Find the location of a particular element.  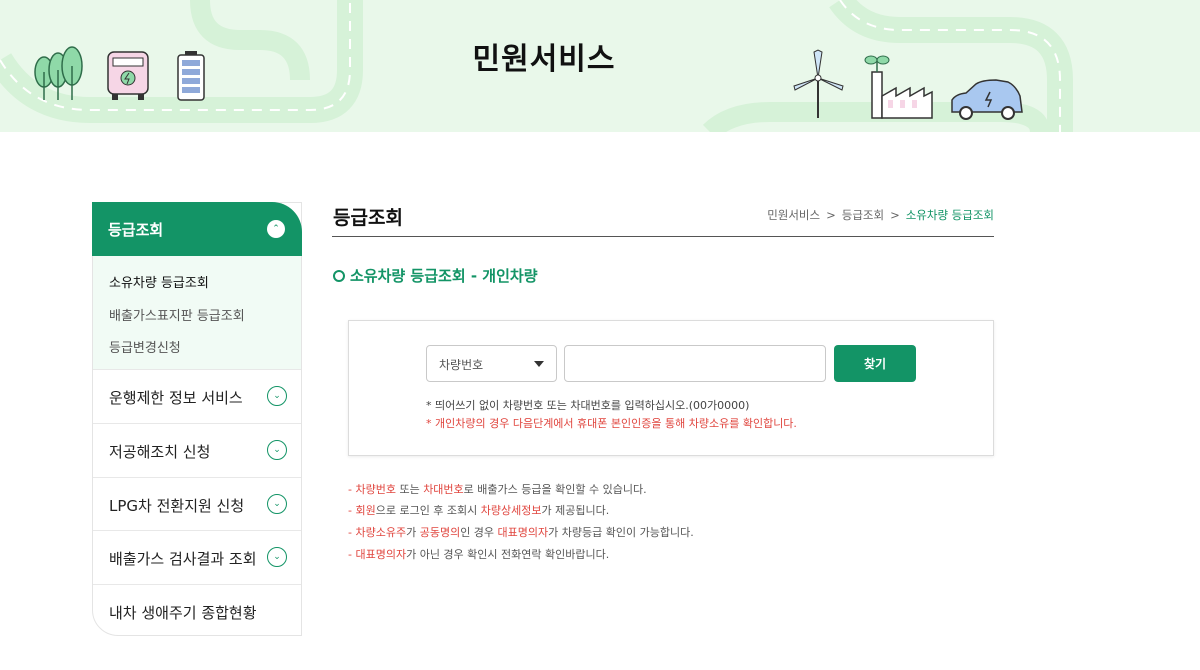

section-title-text: 소유차량 등급조회 - 개인차량 is located at coordinates (444, 276).